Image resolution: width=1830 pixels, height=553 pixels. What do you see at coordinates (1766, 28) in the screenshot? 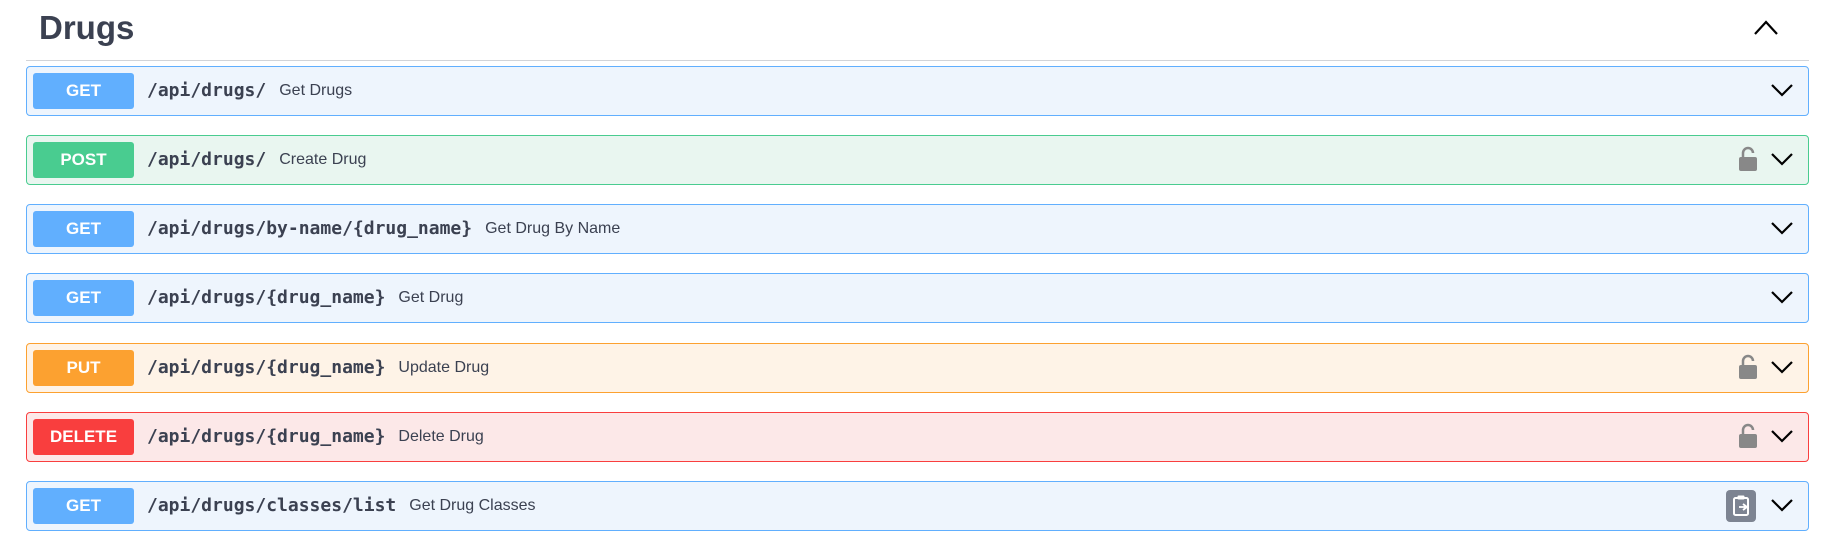
I see `chevron-up-icon` at bounding box center [1766, 28].